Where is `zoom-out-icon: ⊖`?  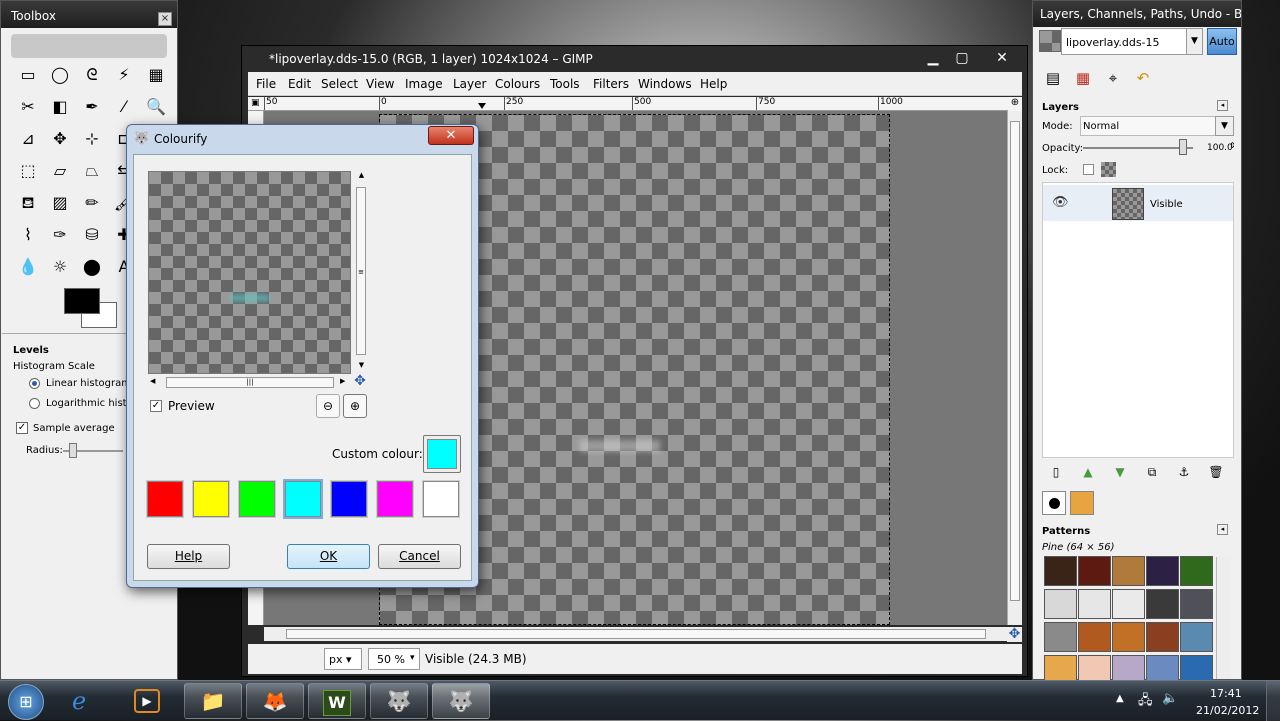
zoom-out-icon: ⊖ is located at coordinates (328, 406).